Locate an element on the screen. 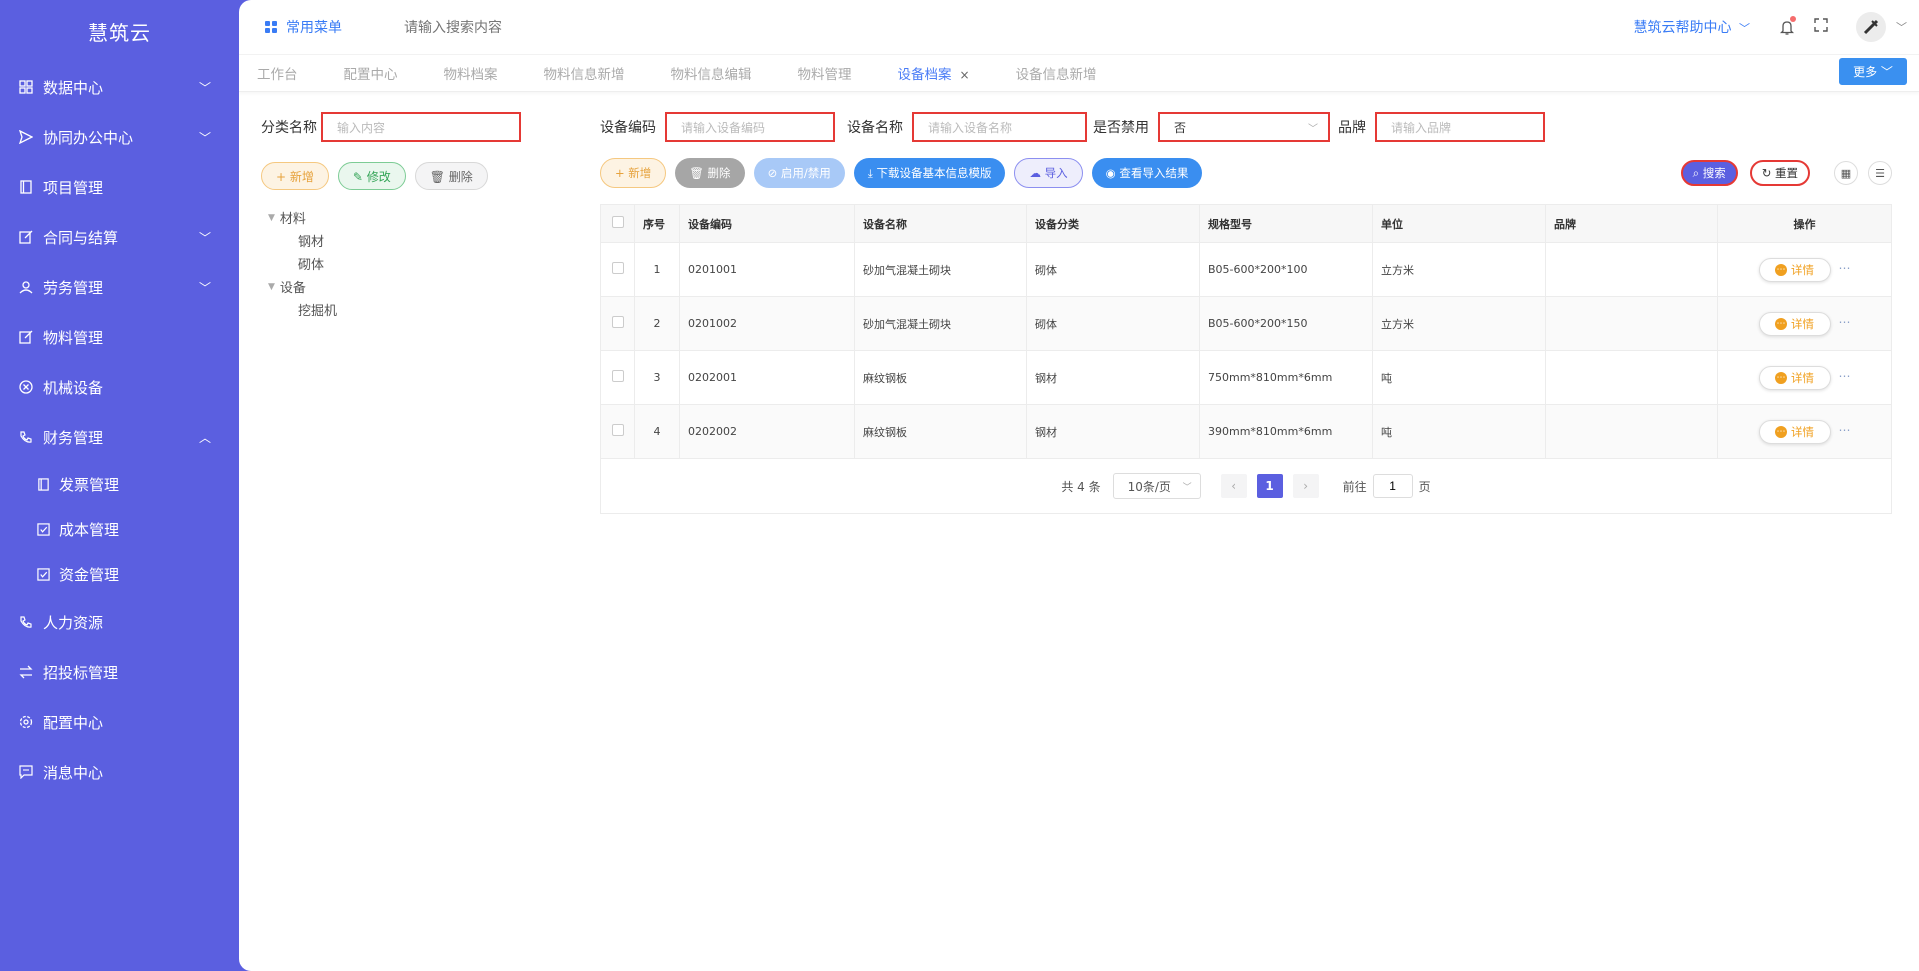  close-icon: × is located at coordinates (965, 75).